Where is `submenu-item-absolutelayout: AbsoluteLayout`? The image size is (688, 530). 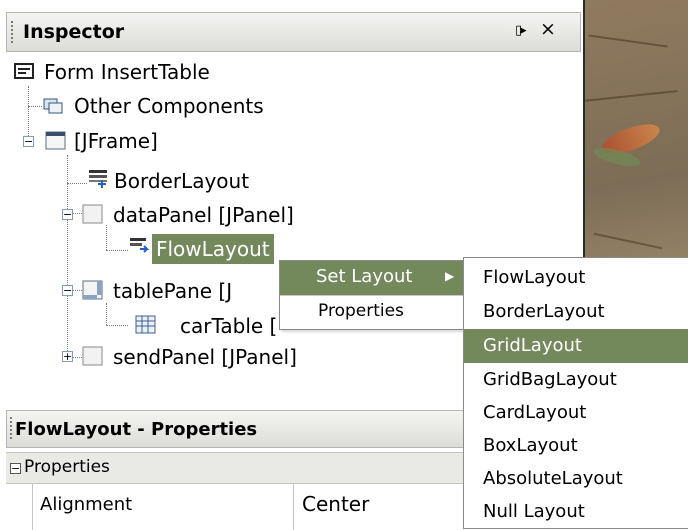 submenu-item-absolutelayout: AbsoluteLayout is located at coordinates (576, 479).